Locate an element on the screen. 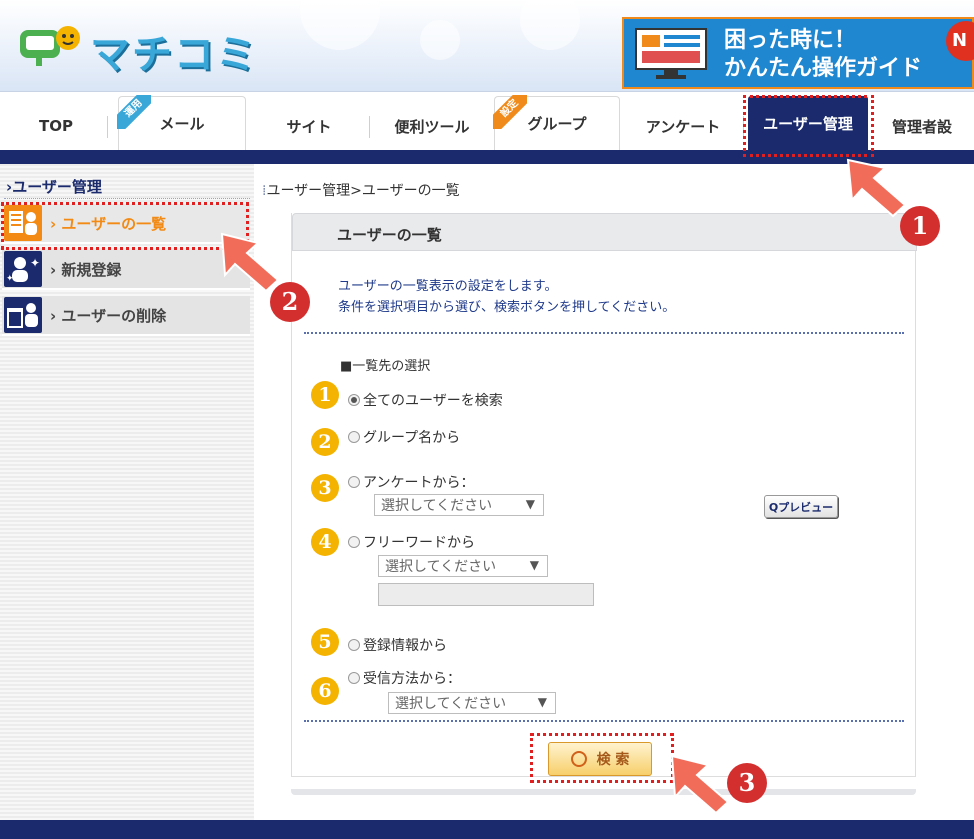 Image resolution: width=974 pixels, height=839 pixels. highlight-user-list-item is located at coordinates (125, 226).